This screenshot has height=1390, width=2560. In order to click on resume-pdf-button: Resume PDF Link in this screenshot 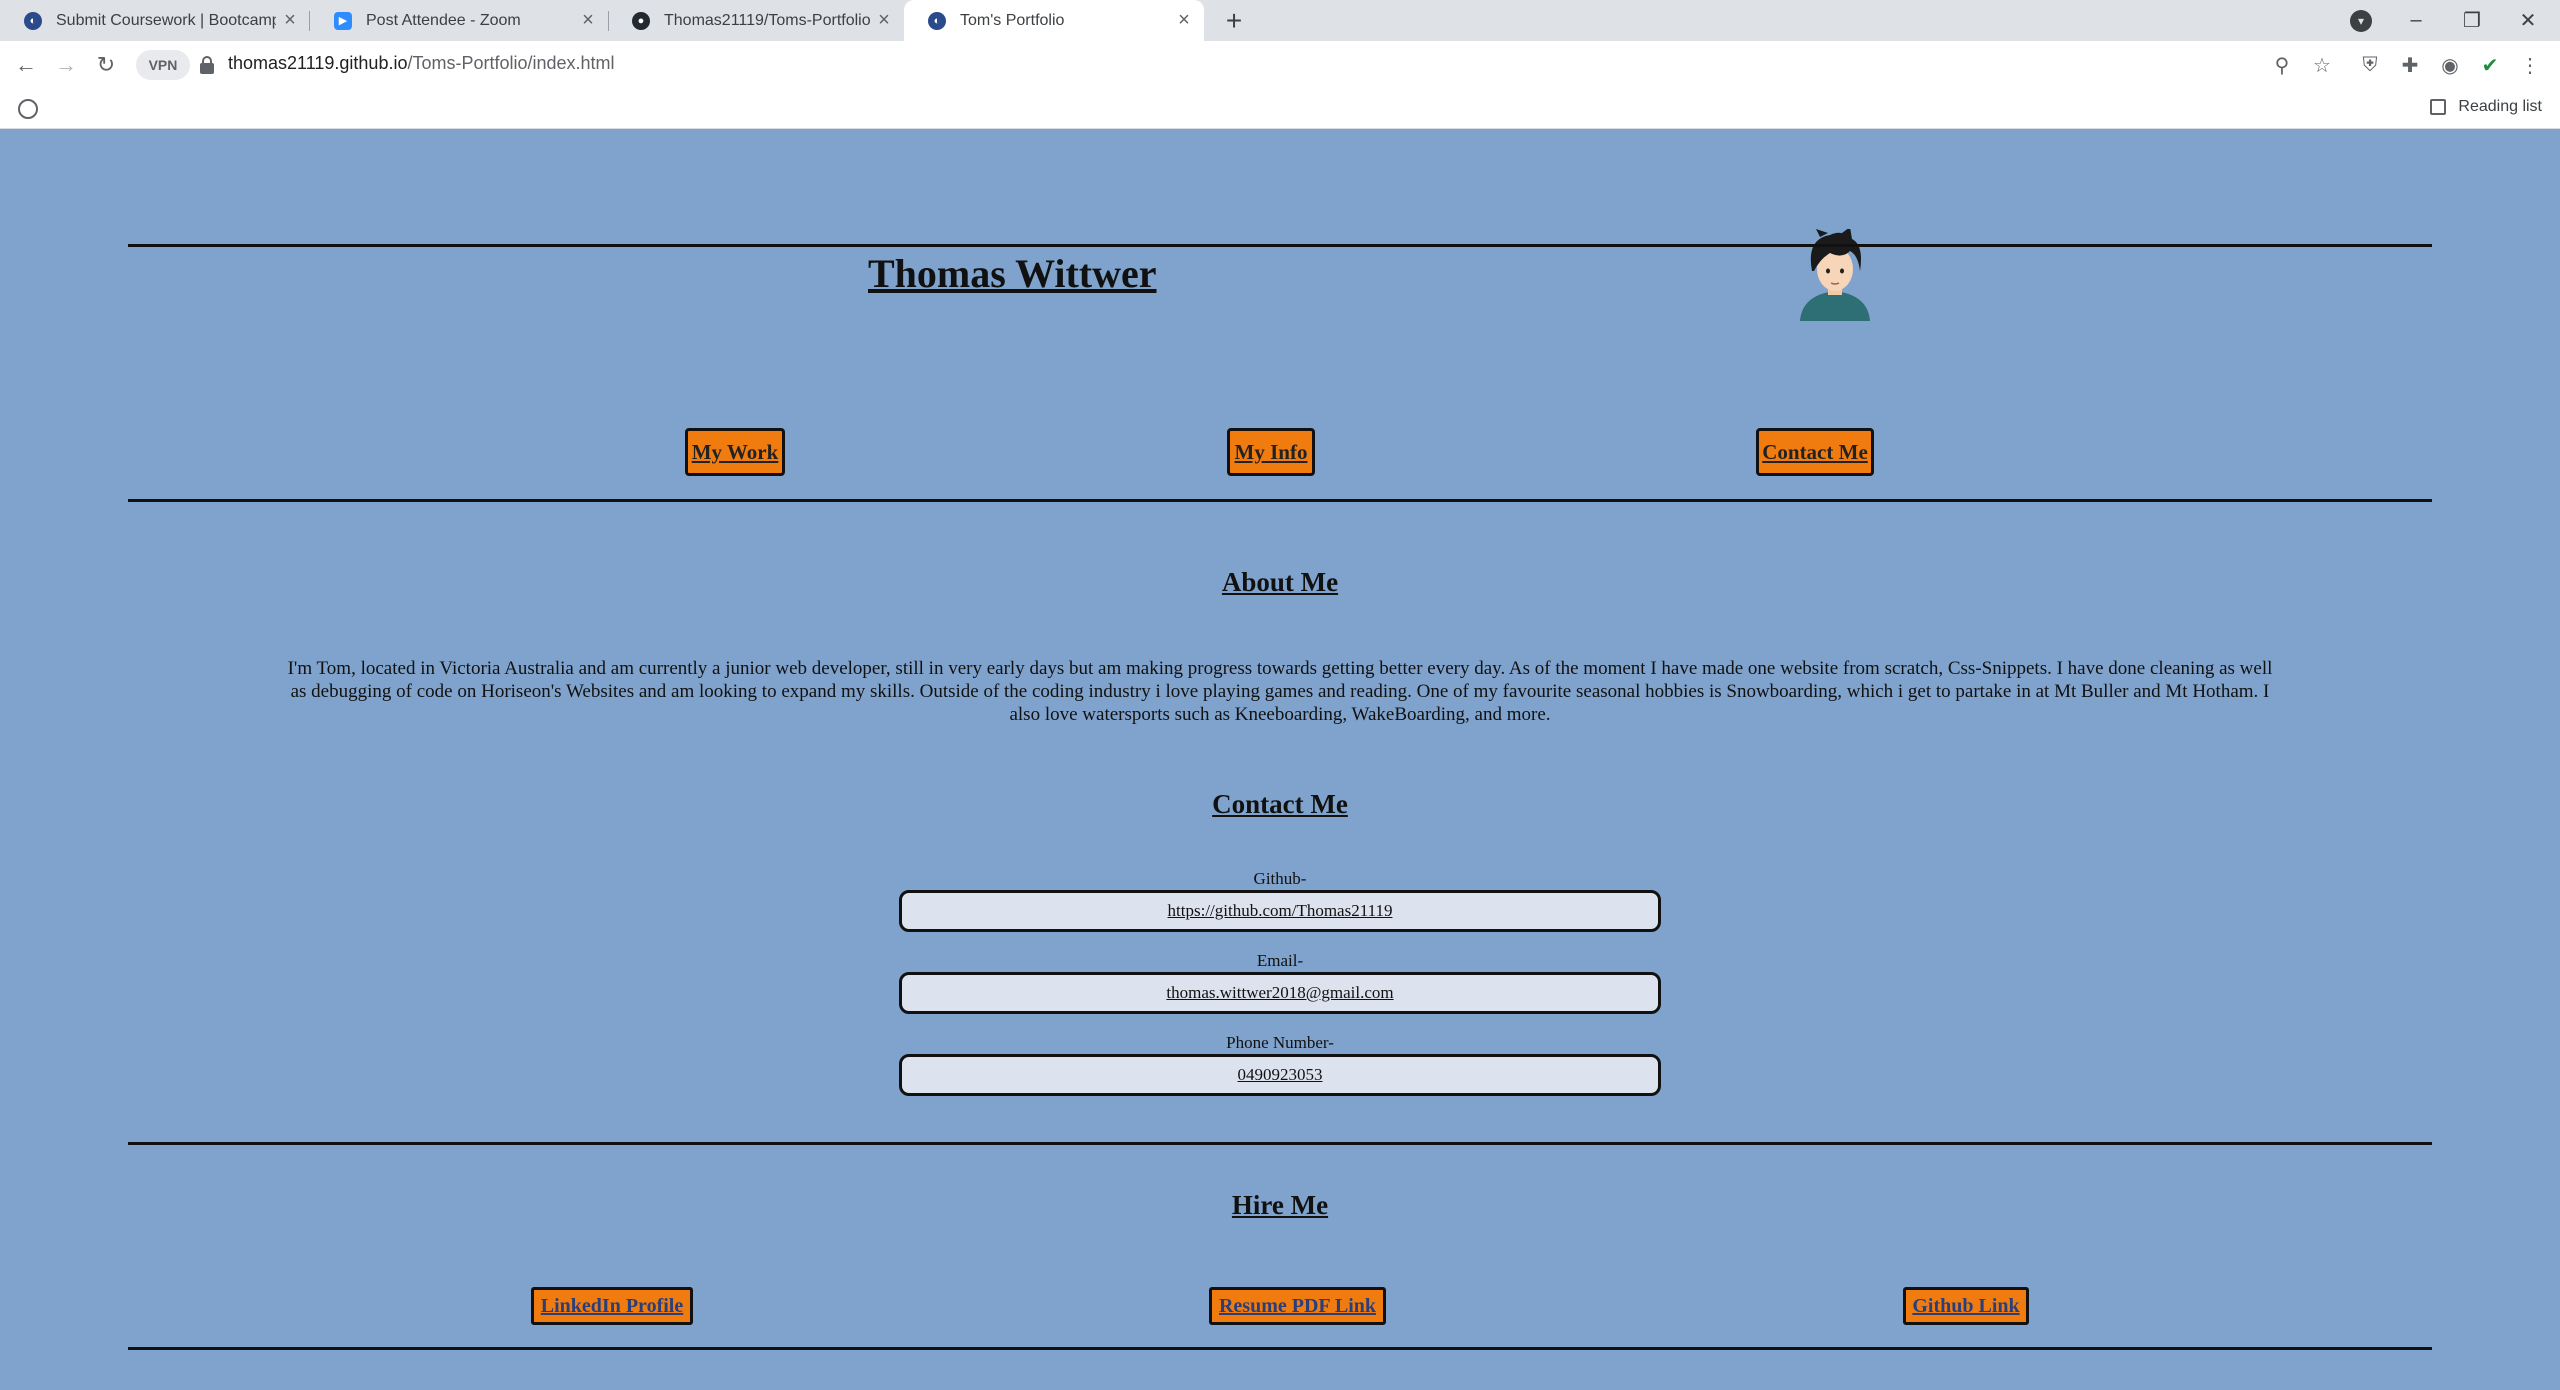, I will do `click(1297, 1306)`.